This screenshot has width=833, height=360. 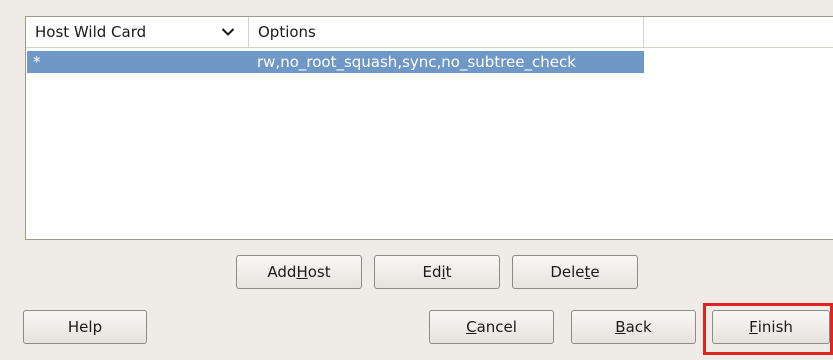 What do you see at coordinates (446, 32) in the screenshot?
I see `column-header-options: Options` at bounding box center [446, 32].